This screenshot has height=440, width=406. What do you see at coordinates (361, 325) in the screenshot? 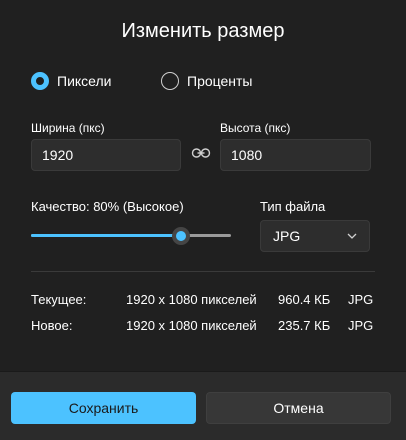
I see `new-format: JPG` at bounding box center [361, 325].